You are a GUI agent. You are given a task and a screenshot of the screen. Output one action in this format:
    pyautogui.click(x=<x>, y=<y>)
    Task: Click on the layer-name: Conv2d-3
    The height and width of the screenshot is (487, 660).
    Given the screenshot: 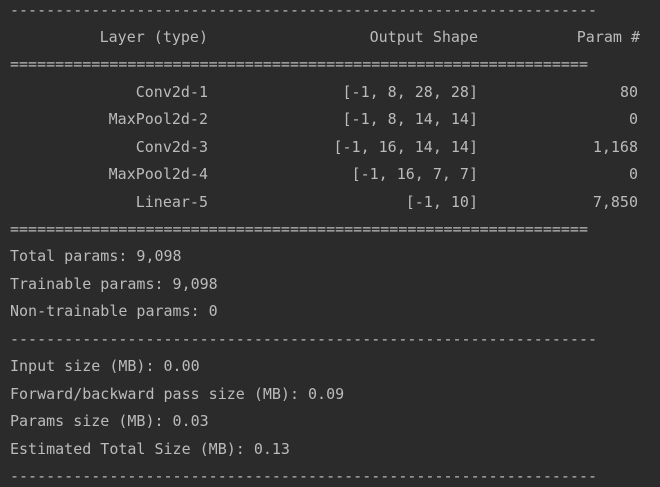 What is the action you would take?
    pyautogui.click(x=171, y=147)
    